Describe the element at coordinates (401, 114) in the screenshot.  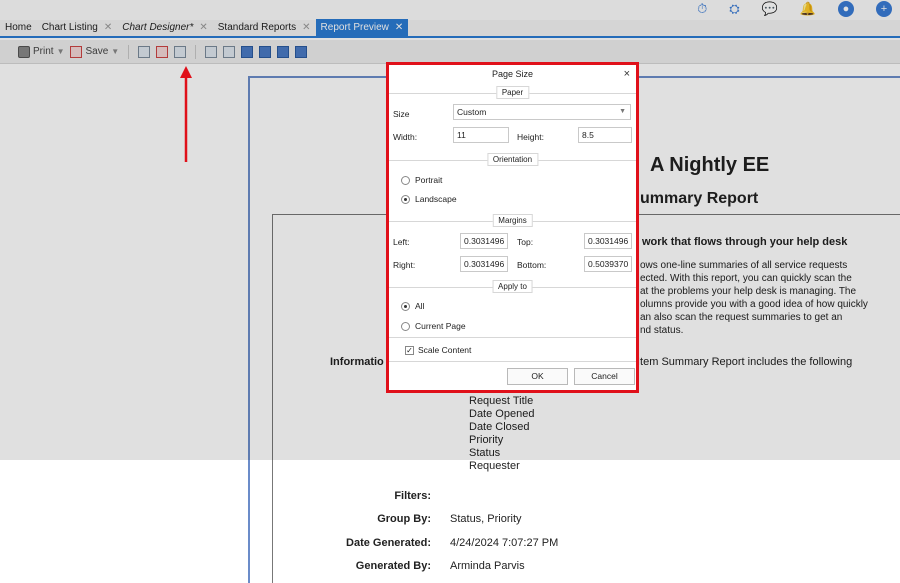
I see `size-label: Size` at that location.